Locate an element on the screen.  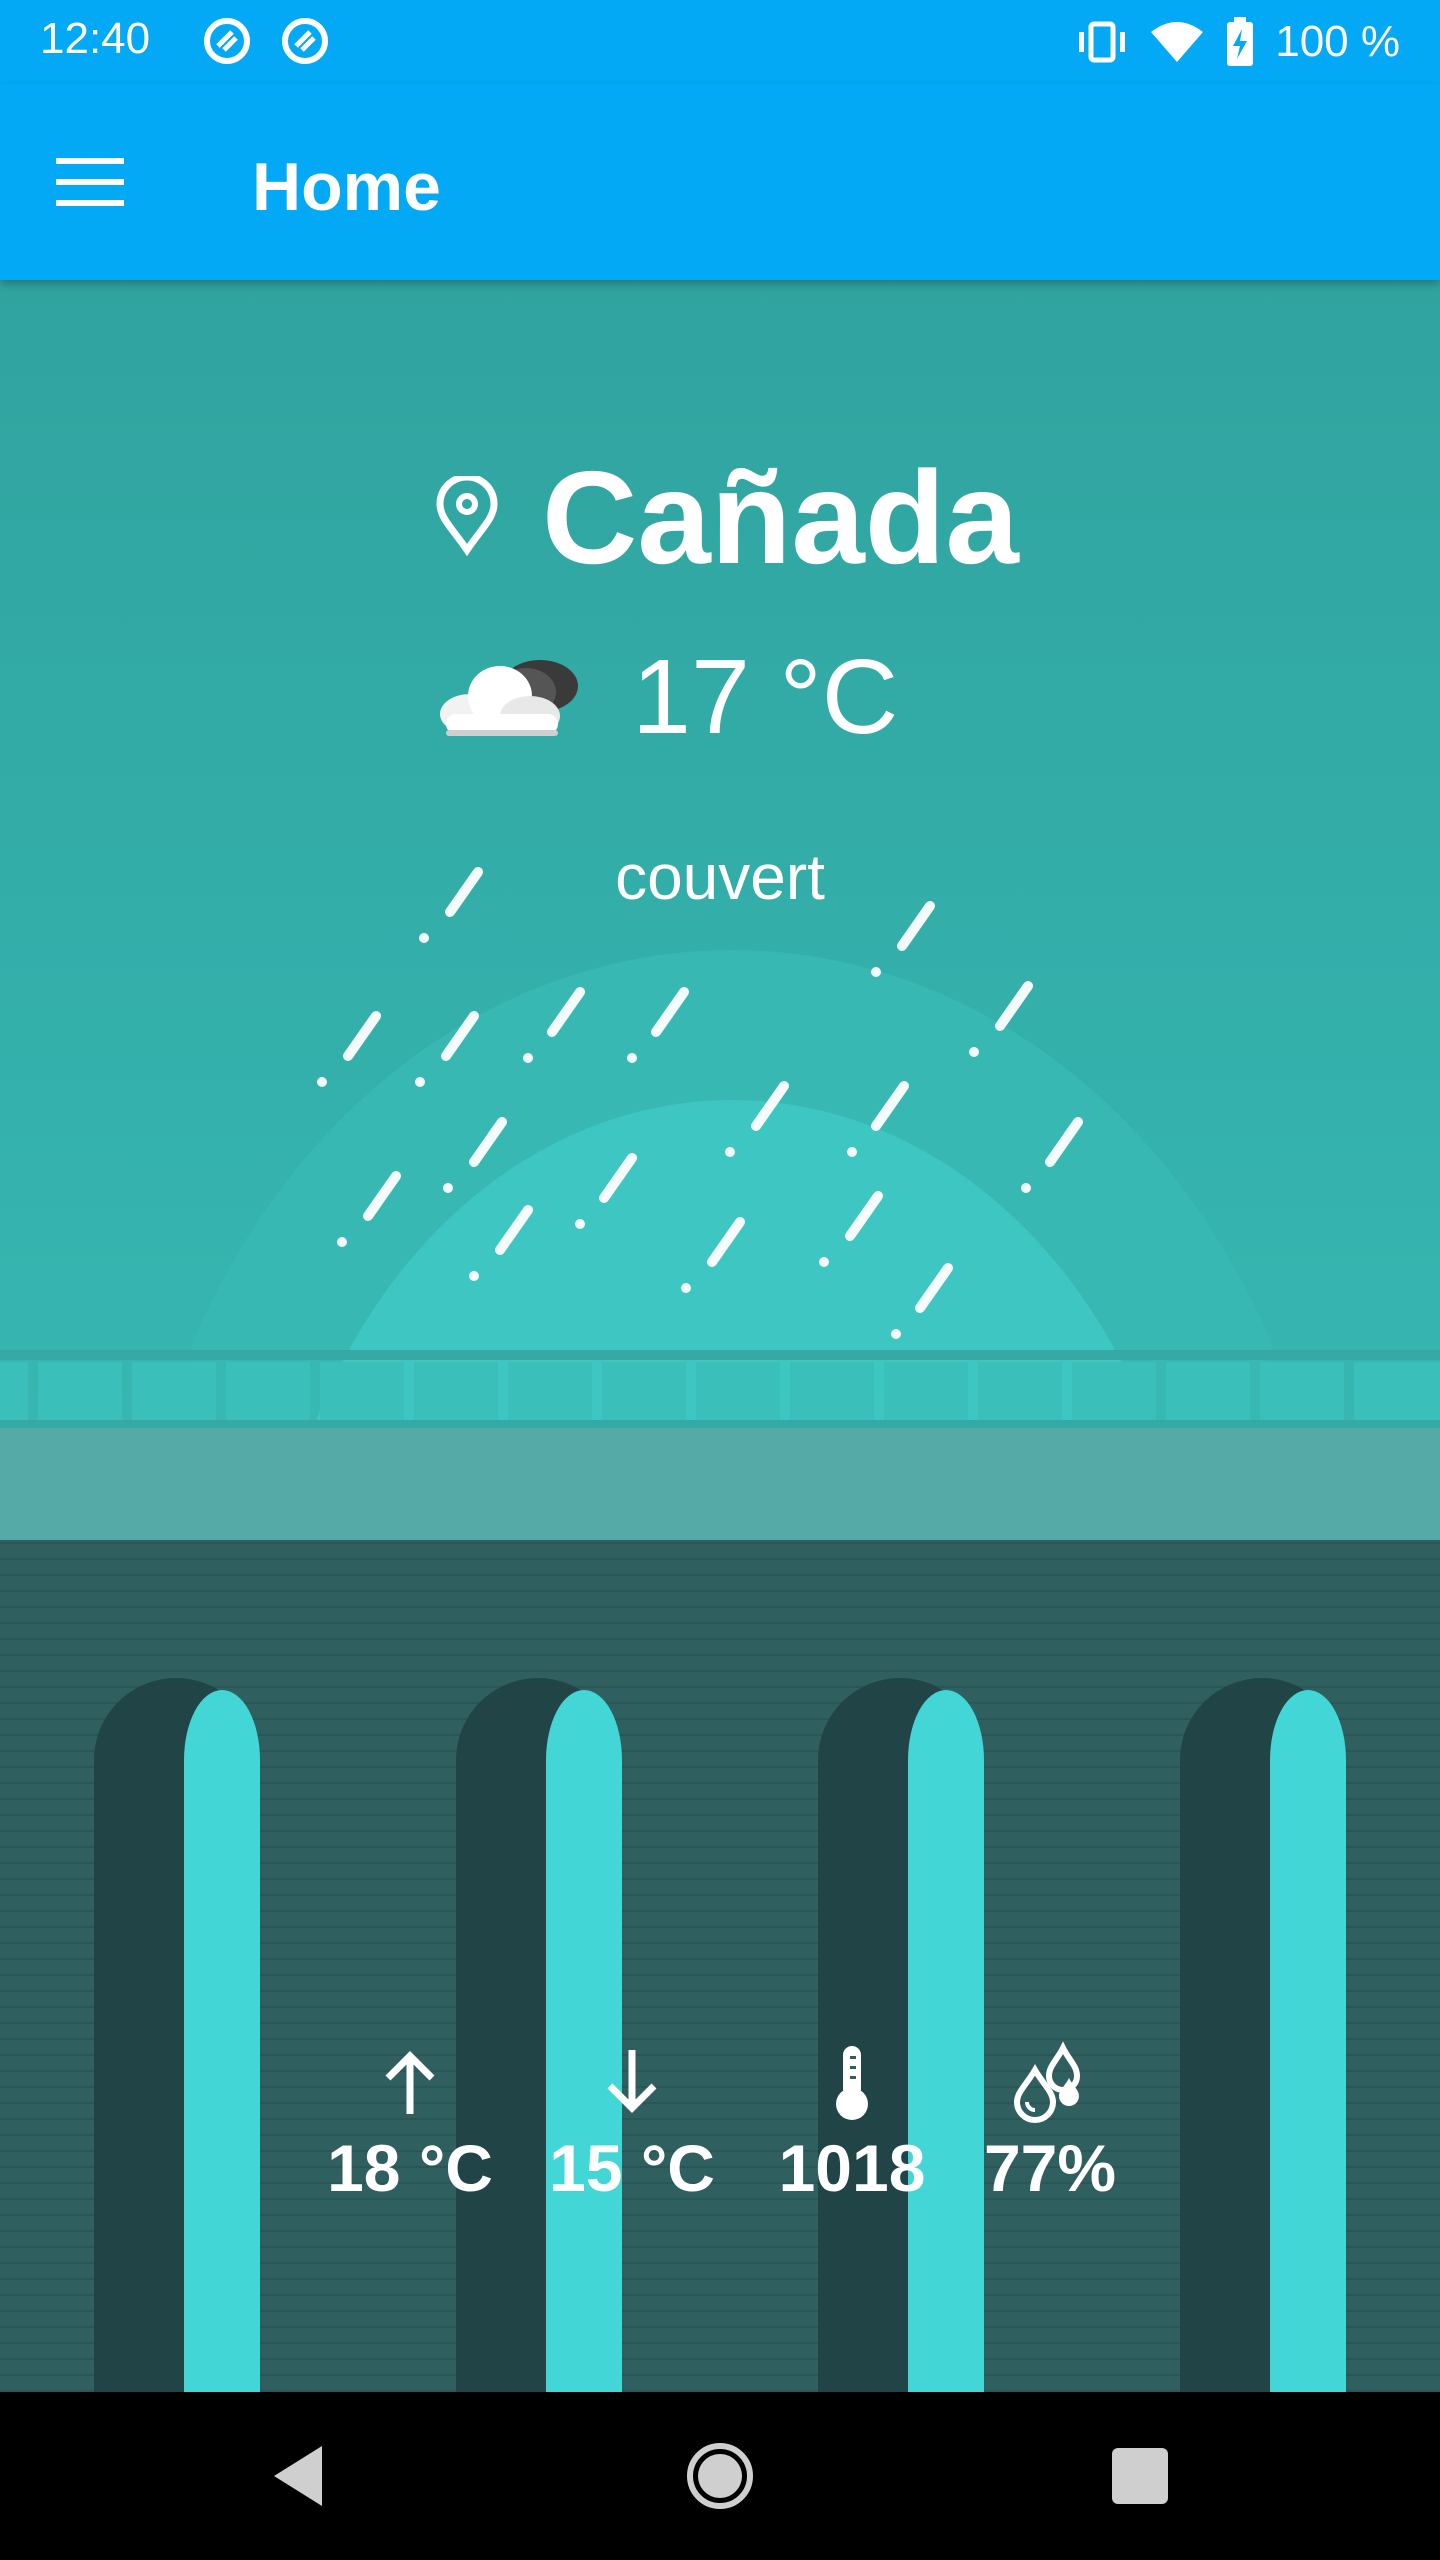
location-row: Cañada is located at coordinates (720, 518).